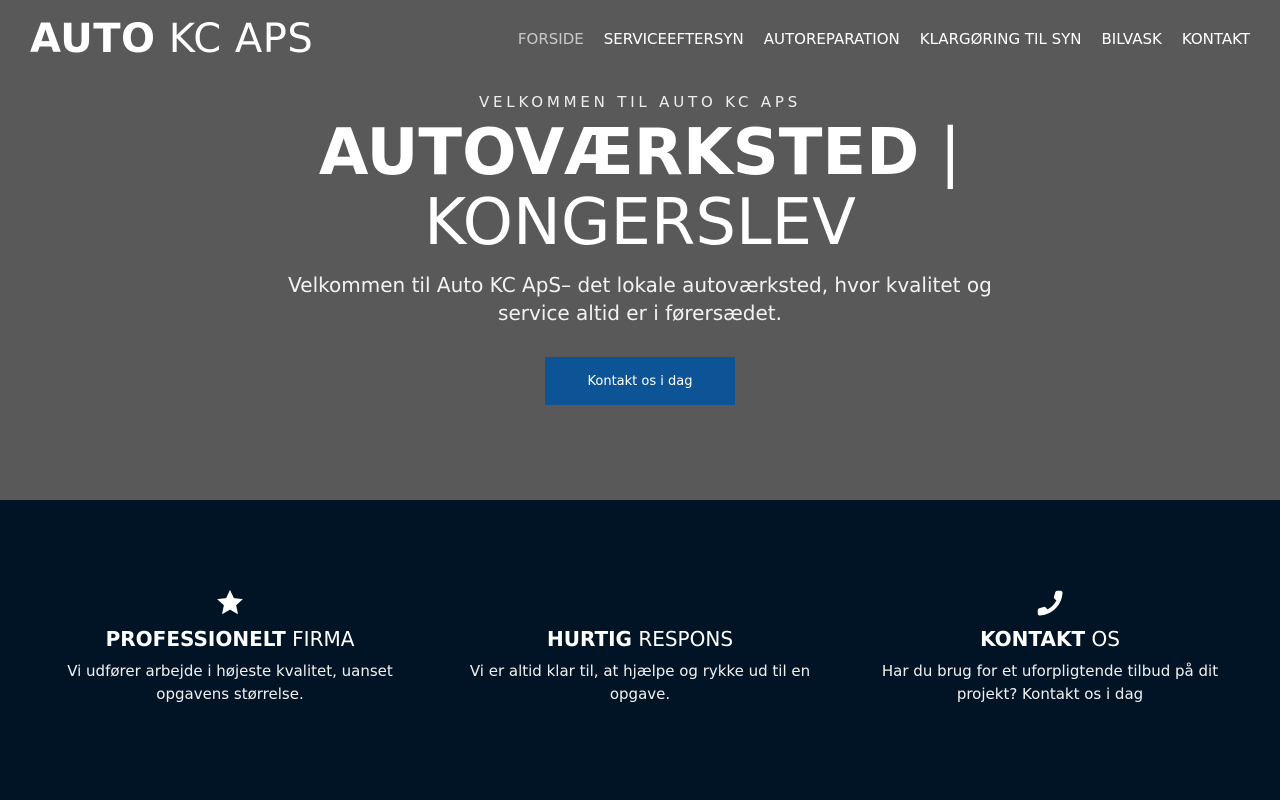 The height and width of the screenshot is (800, 1280). I want to click on feature-title-strong: PROFESSIONELT, so click(195, 639).